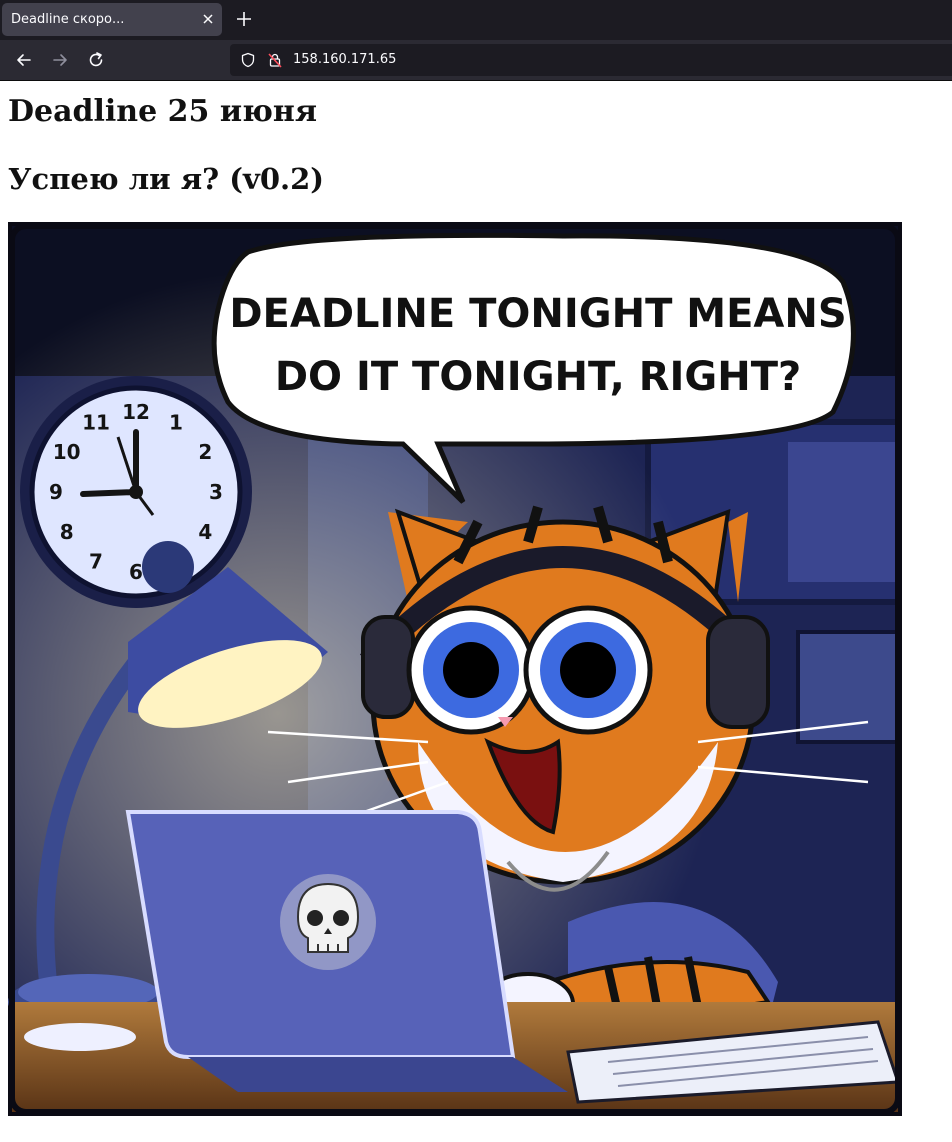 Image resolution: width=952 pixels, height=1142 pixels. Describe the element at coordinates (345, 59) in the screenshot. I see `url-text: 158.160.171.65` at that location.